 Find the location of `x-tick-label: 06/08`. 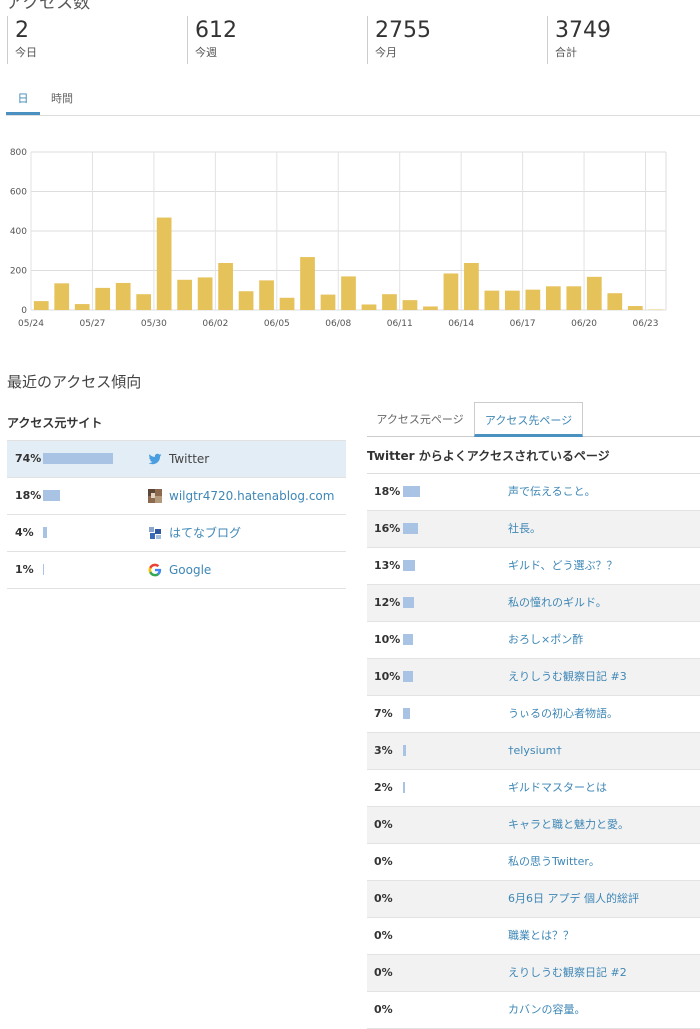

x-tick-label: 06/08 is located at coordinates (338, 324).